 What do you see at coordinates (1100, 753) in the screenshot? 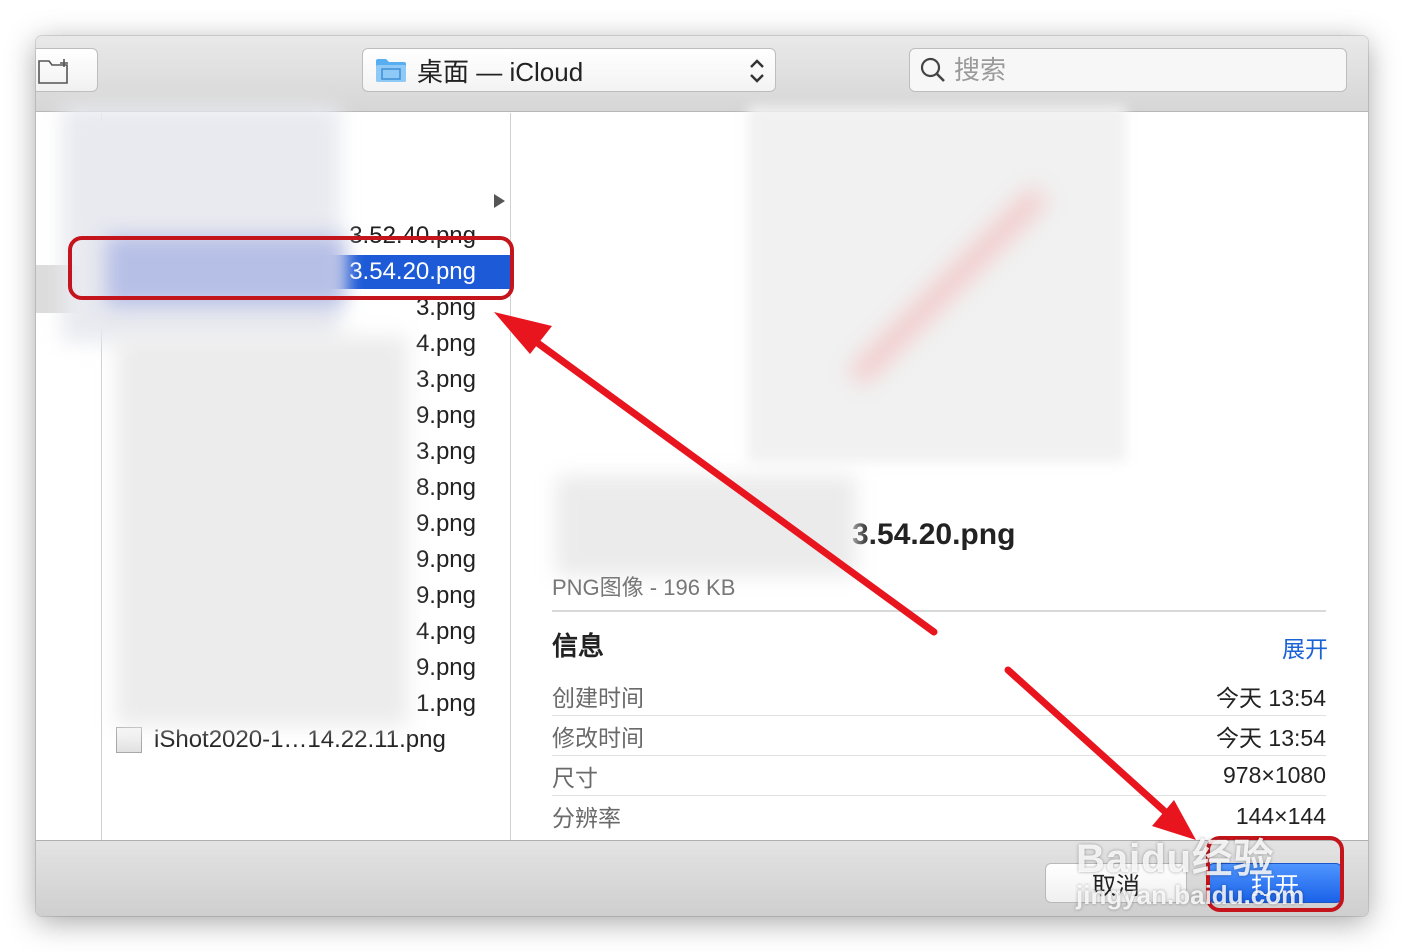
I see `arrow-to-open-button` at bounding box center [1100, 753].